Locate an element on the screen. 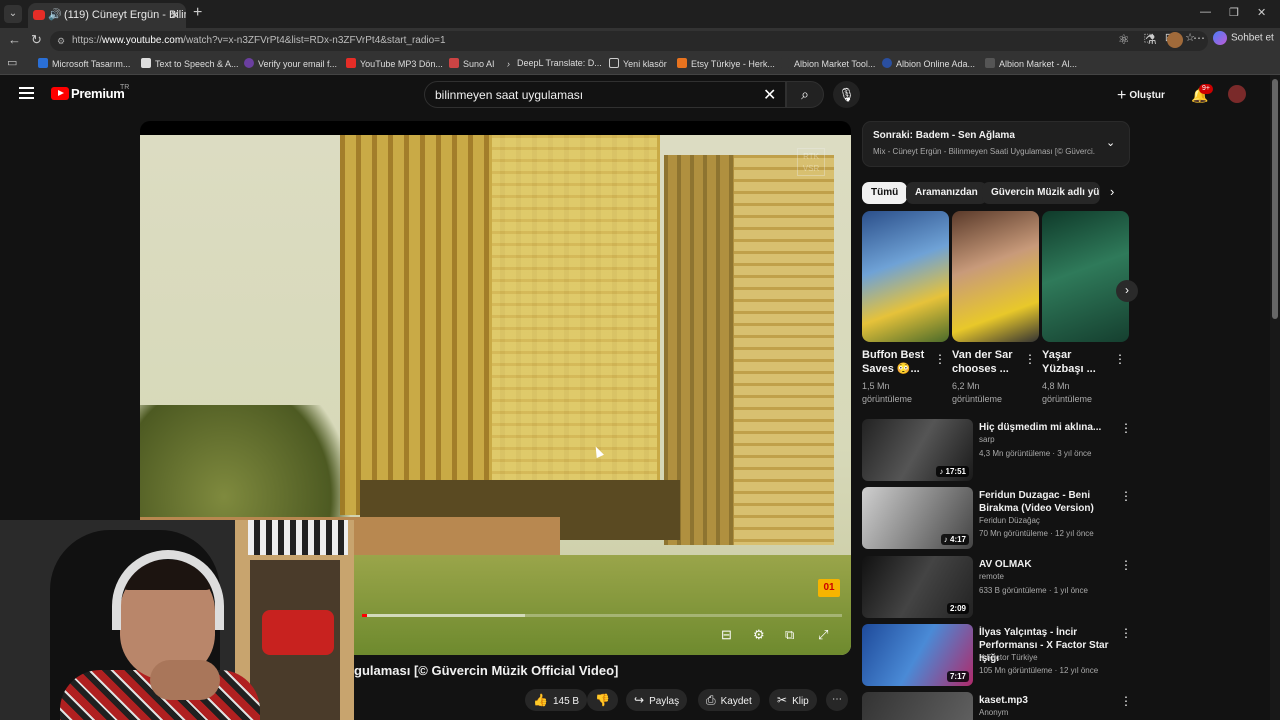 This screenshot has height=720, width=1280. close-window-icon: ✕ is located at coordinates (1261, 12).